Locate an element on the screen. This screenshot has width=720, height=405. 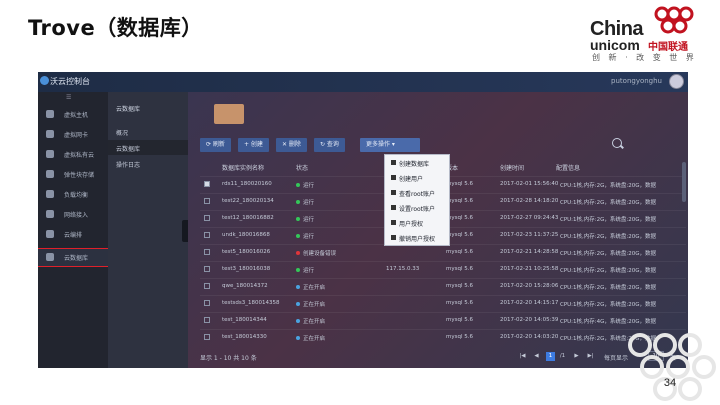
user-add-icon is located at coordinates (393, 177).